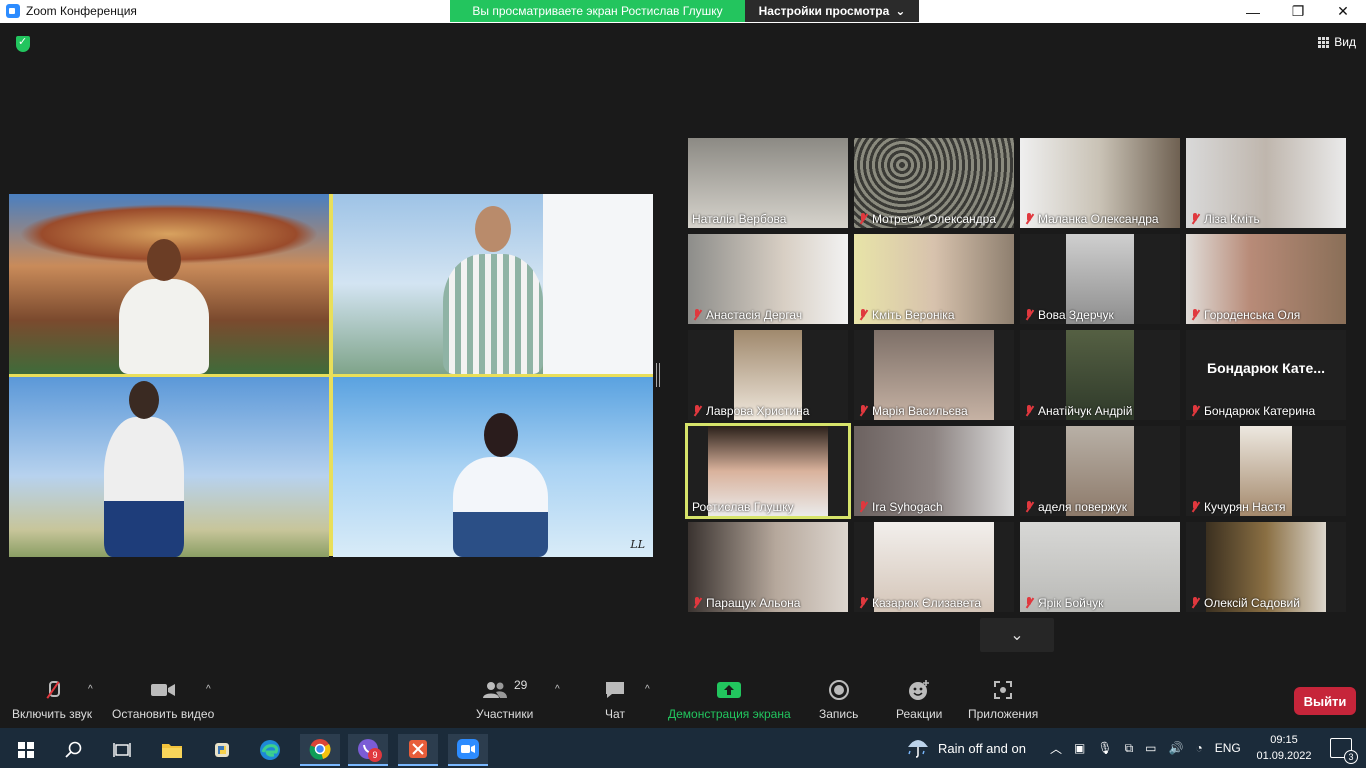  I want to click on task-view-icon, so click(122, 750).